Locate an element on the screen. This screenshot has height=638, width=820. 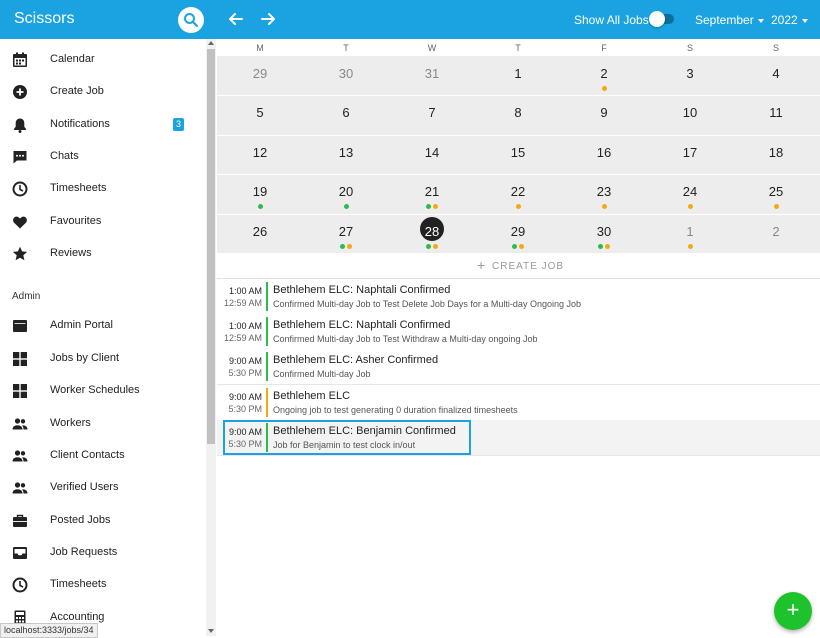
calendar-day-cell: 7 is located at coordinates (432, 114).